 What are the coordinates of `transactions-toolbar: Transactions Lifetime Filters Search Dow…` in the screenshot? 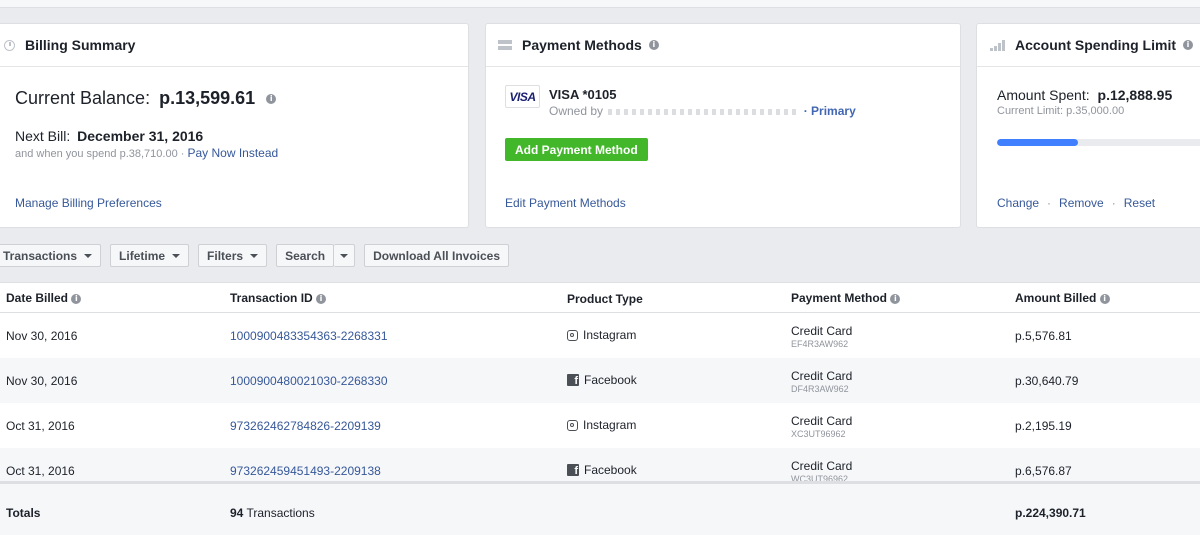 It's located at (259, 255).